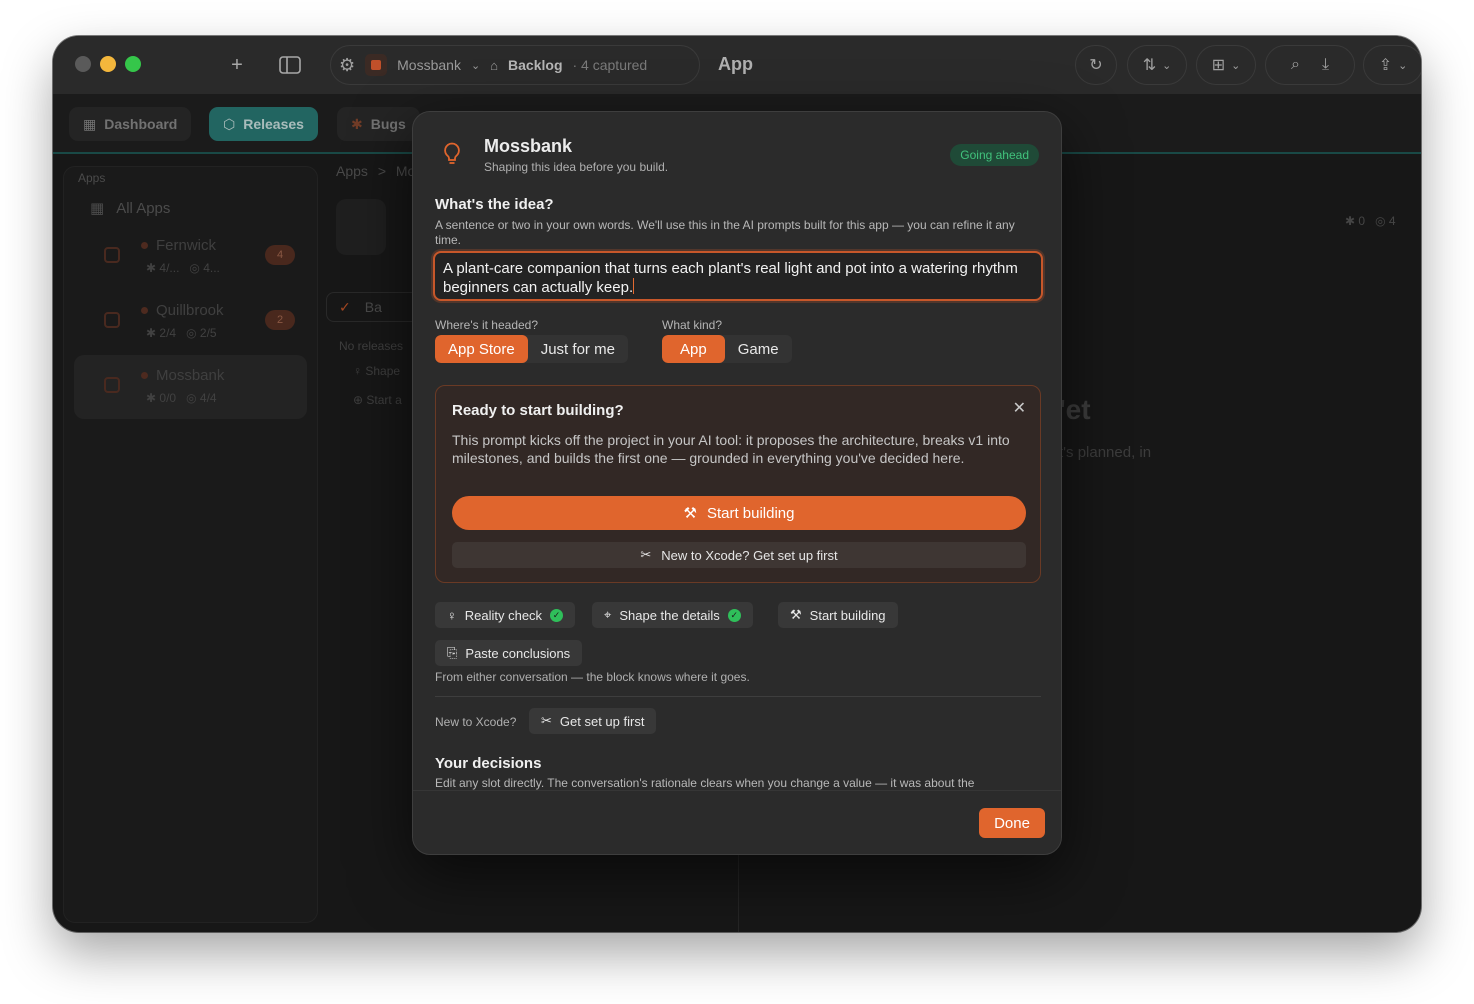  What do you see at coordinates (1325, 65) in the screenshot?
I see `import-icon: ⤓` at bounding box center [1325, 65].